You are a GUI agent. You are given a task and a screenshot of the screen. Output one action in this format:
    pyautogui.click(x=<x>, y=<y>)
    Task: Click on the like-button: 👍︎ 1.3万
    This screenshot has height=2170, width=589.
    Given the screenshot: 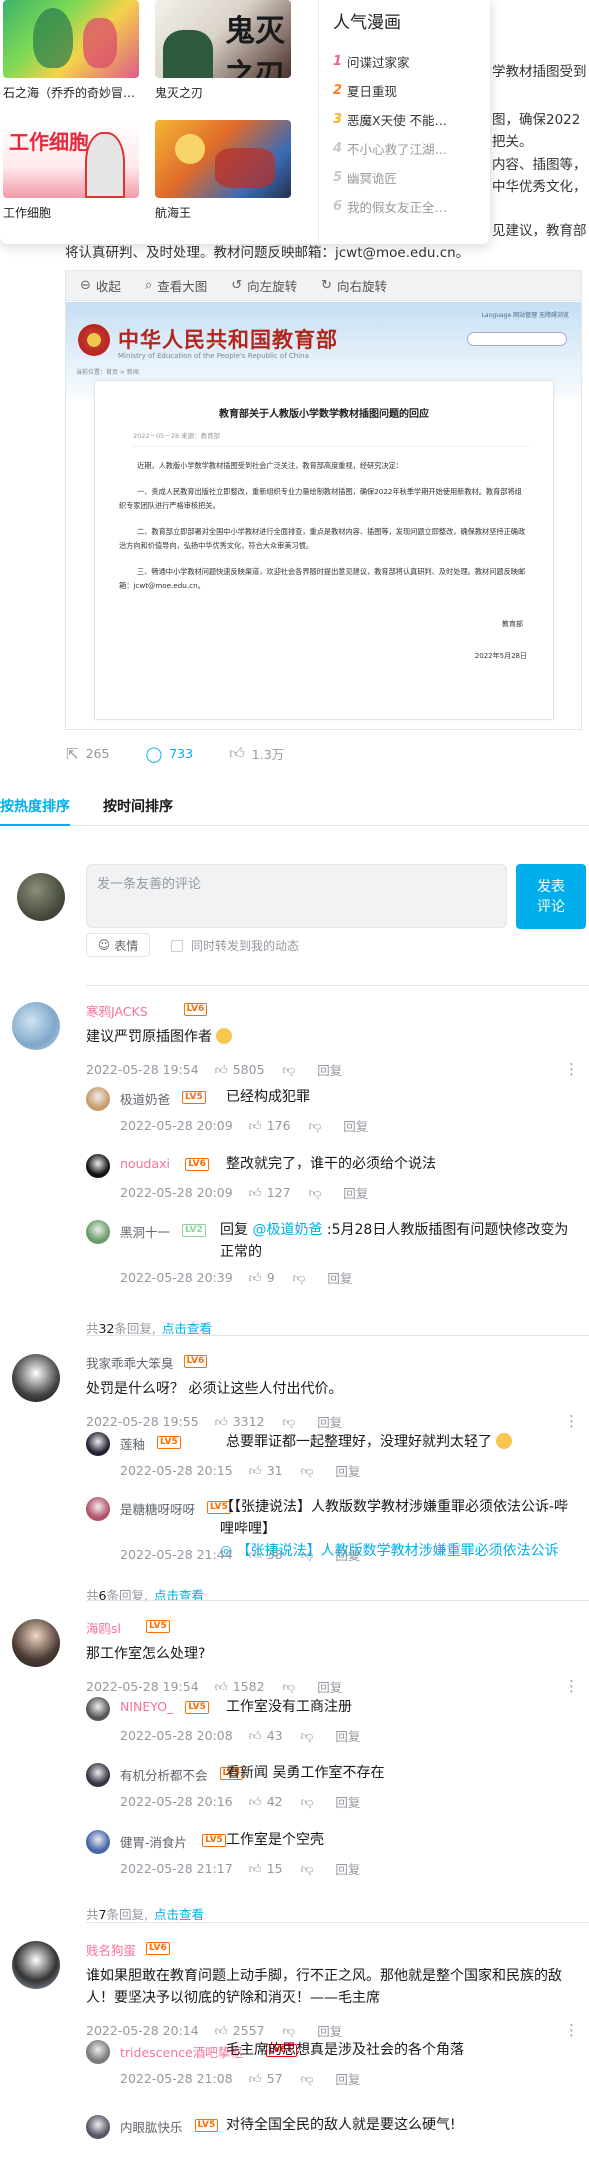 What is the action you would take?
    pyautogui.click(x=256, y=753)
    